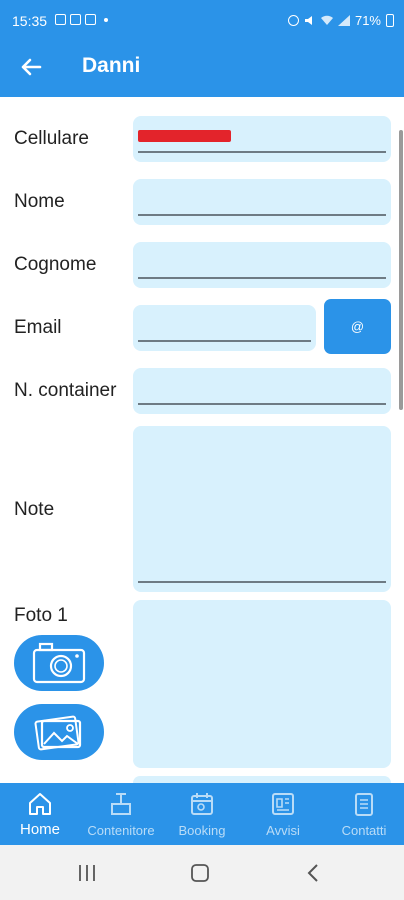 The width and height of the screenshot is (404, 900). What do you see at coordinates (121, 830) in the screenshot?
I see `nav-label-container: Contenitore` at bounding box center [121, 830].